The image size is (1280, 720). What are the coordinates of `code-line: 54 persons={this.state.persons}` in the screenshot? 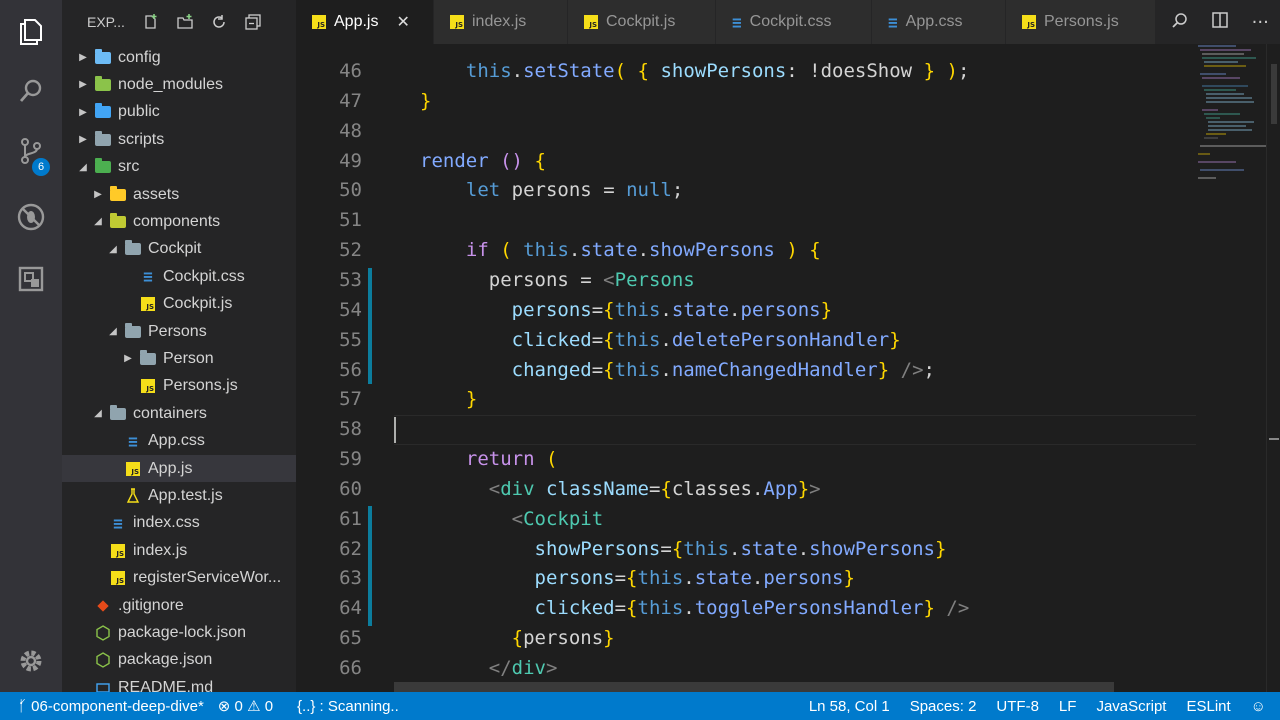 It's located at (746, 310).